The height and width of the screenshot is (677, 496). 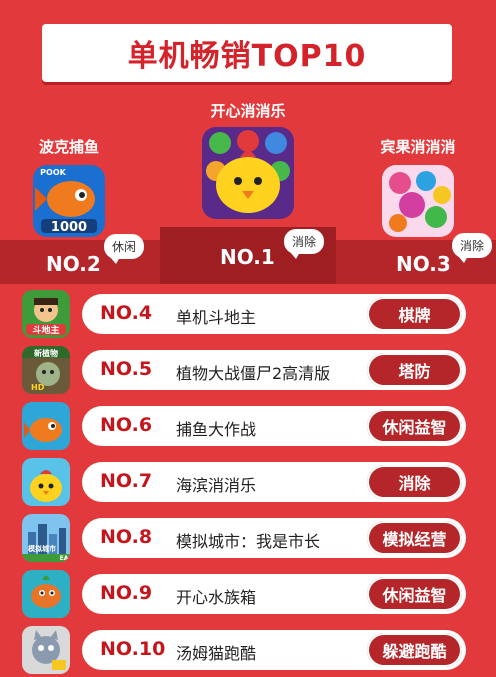 I want to click on list-item: 模拟城市 EA NO.8 模拟城市：我是市长 模拟经营, so click(x=248, y=538).